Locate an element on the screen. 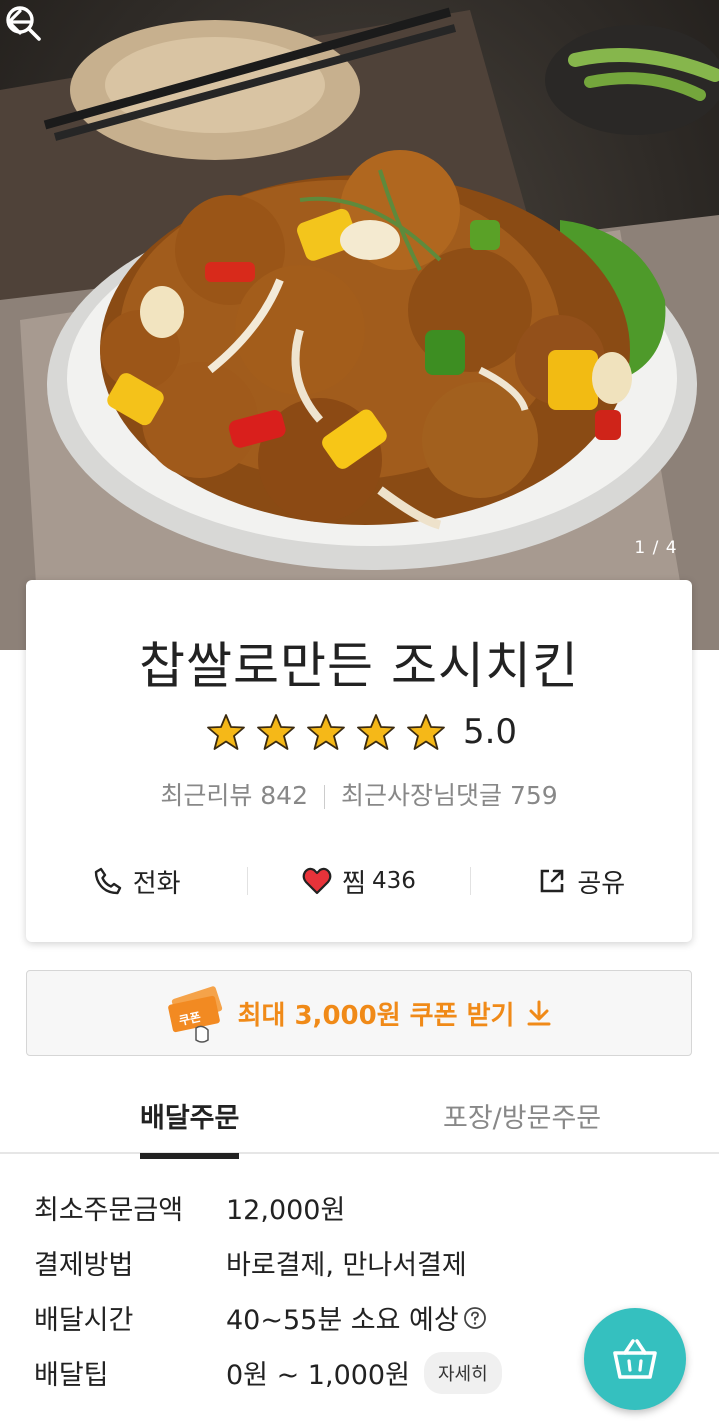 This screenshot has width=719, height=1423. coupon-download-banner: 쿠폰 최대 3,000원 쿠폰 받기 is located at coordinates (359, 1013).